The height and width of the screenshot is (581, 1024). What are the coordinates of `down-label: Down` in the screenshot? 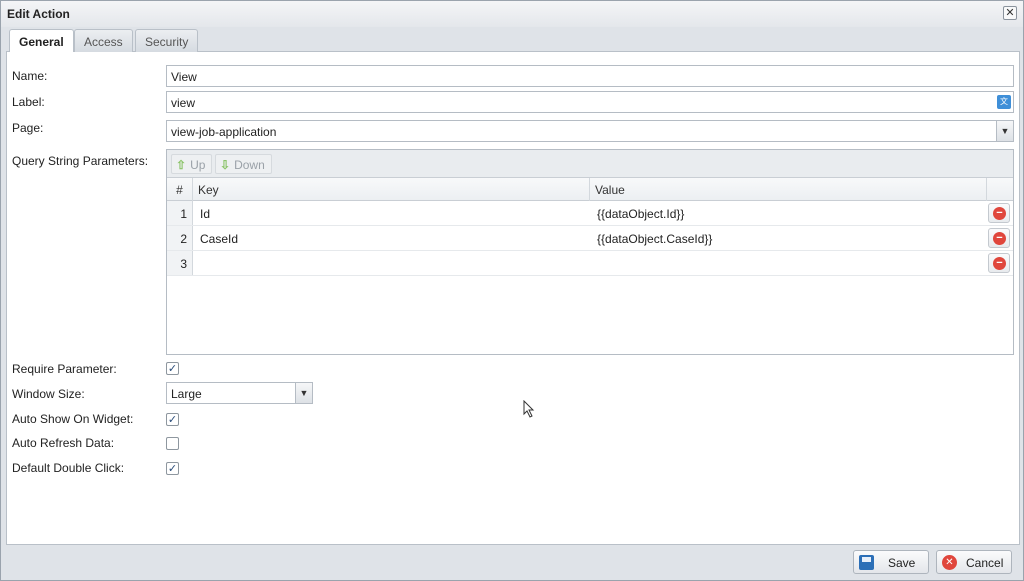 It's located at (249, 165).